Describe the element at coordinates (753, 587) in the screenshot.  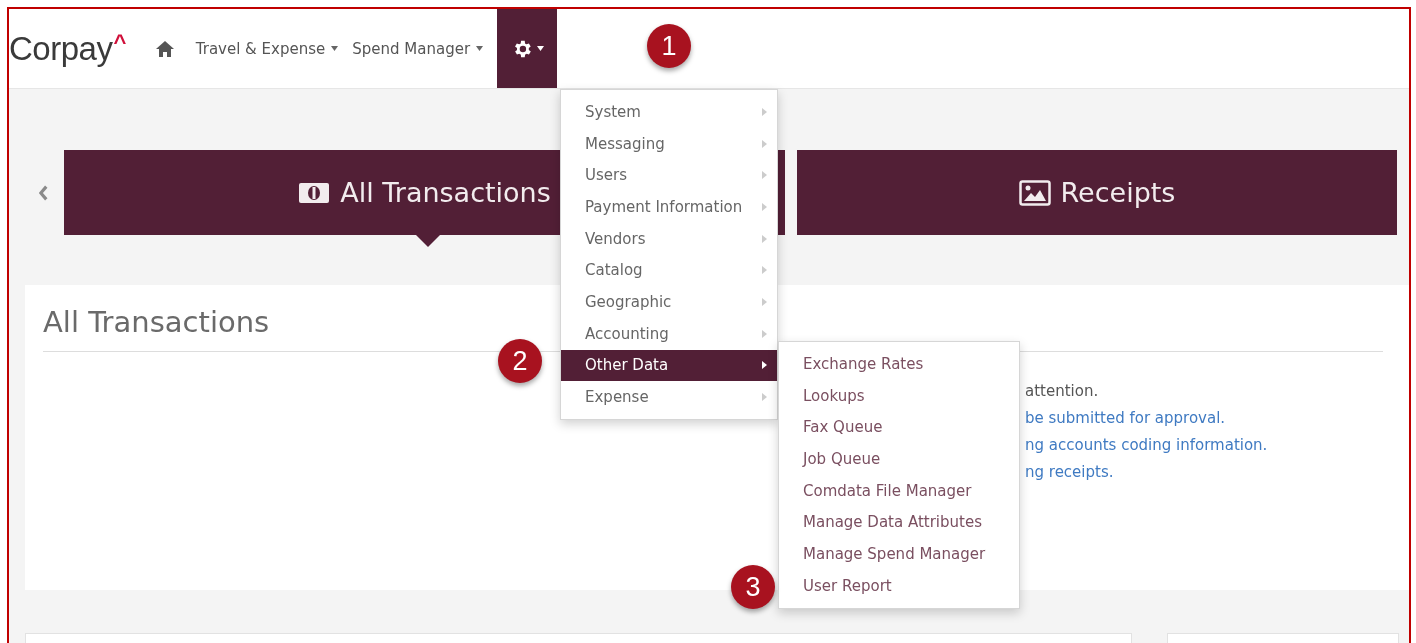
I see `step-number-badge: 3` at that location.